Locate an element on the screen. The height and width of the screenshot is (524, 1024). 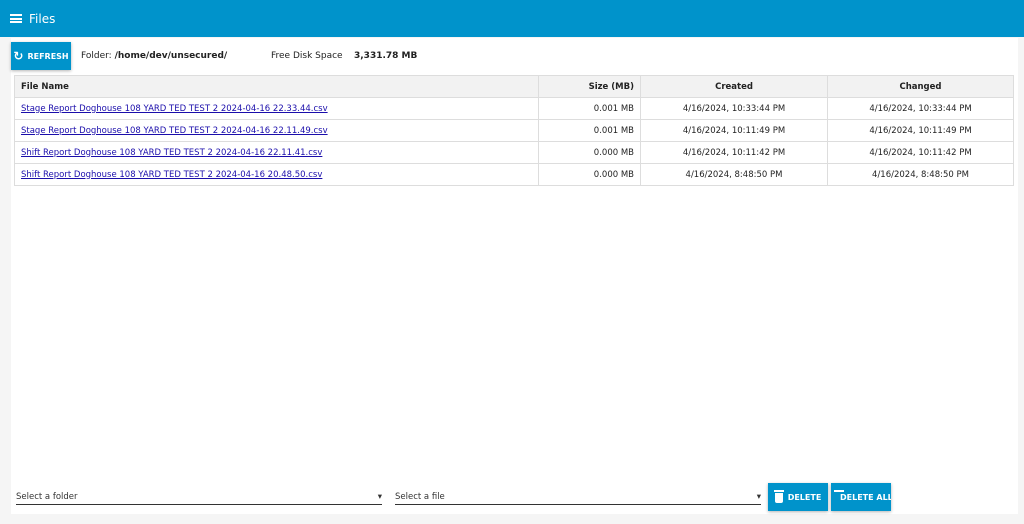
folder-select: Select a folder ▾ is located at coordinates (199, 497).